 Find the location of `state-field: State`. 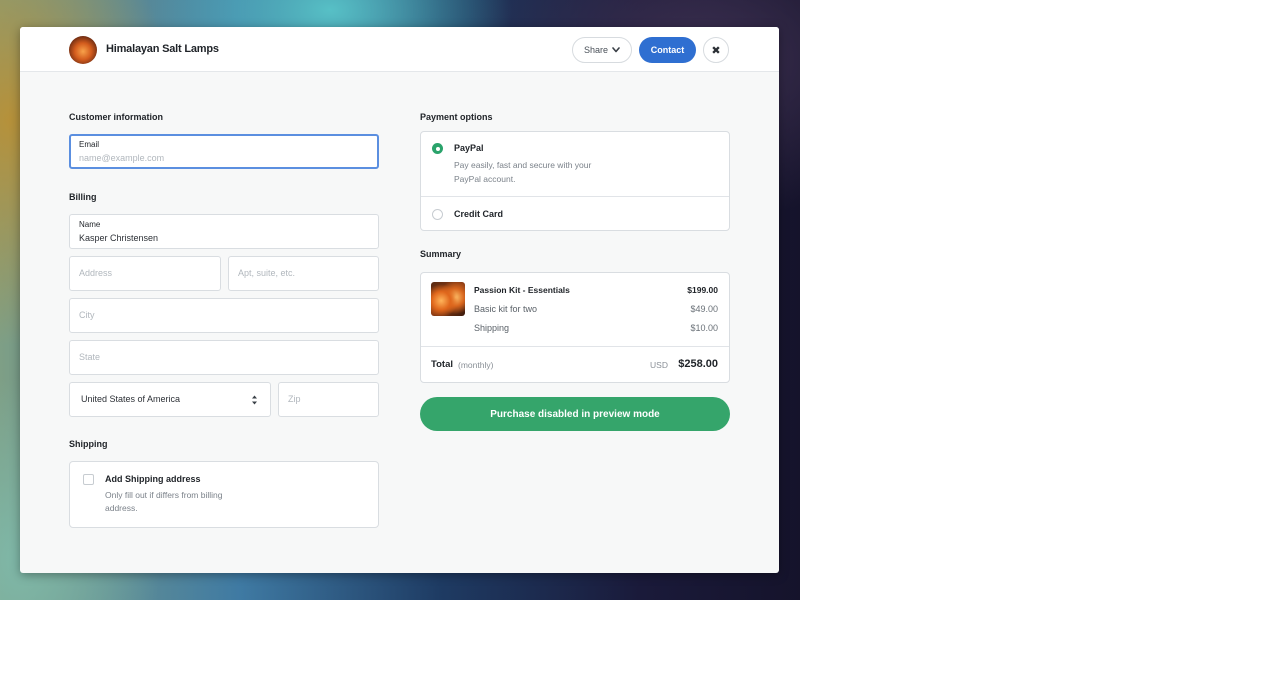

state-field: State is located at coordinates (224, 357).